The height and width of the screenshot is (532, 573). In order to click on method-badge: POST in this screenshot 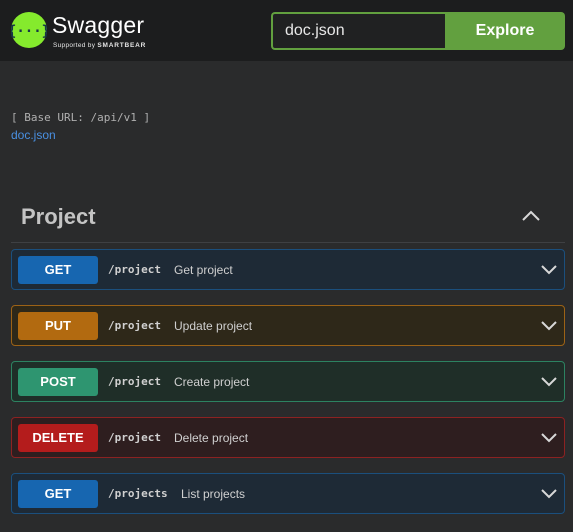, I will do `click(58, 382)`.